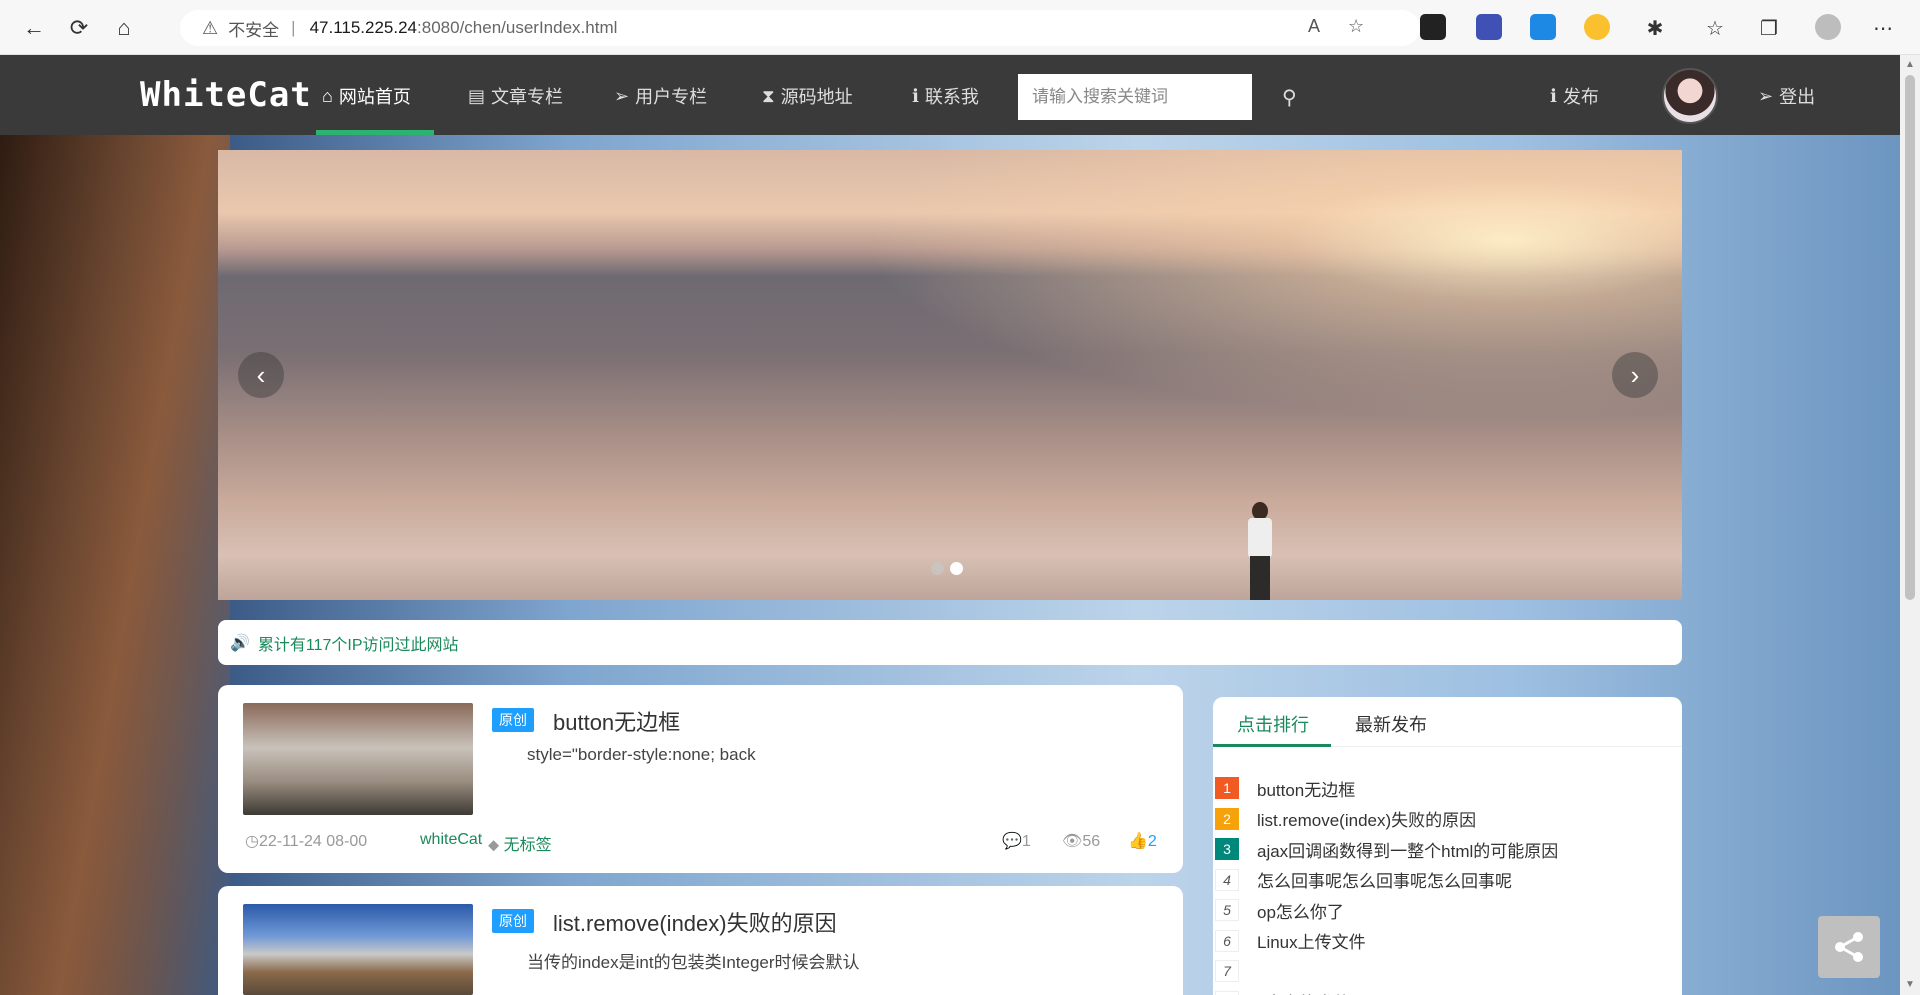  I want to click on scrollbar-thumb, so click(1910, 337).